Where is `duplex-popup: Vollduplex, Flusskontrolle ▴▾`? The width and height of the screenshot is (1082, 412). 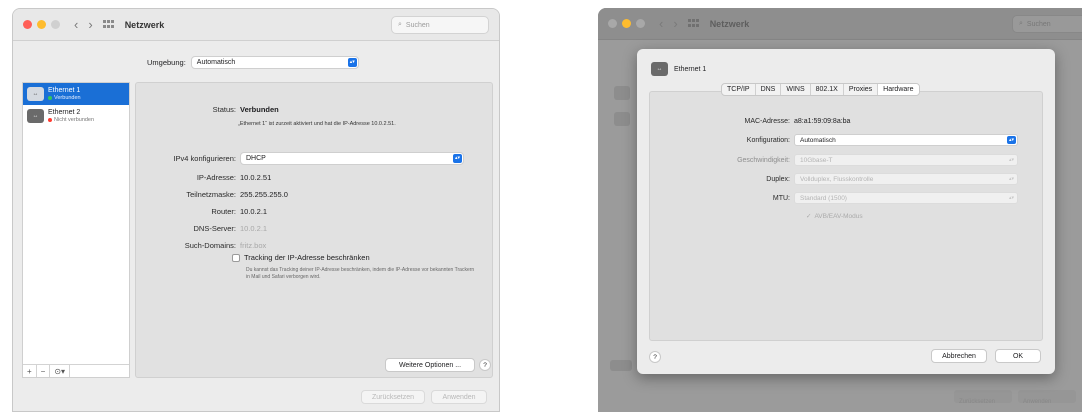
duplex-popup: Vollduplex, Flusskontrolle ▴▾ is located at coordinates (906, 179).